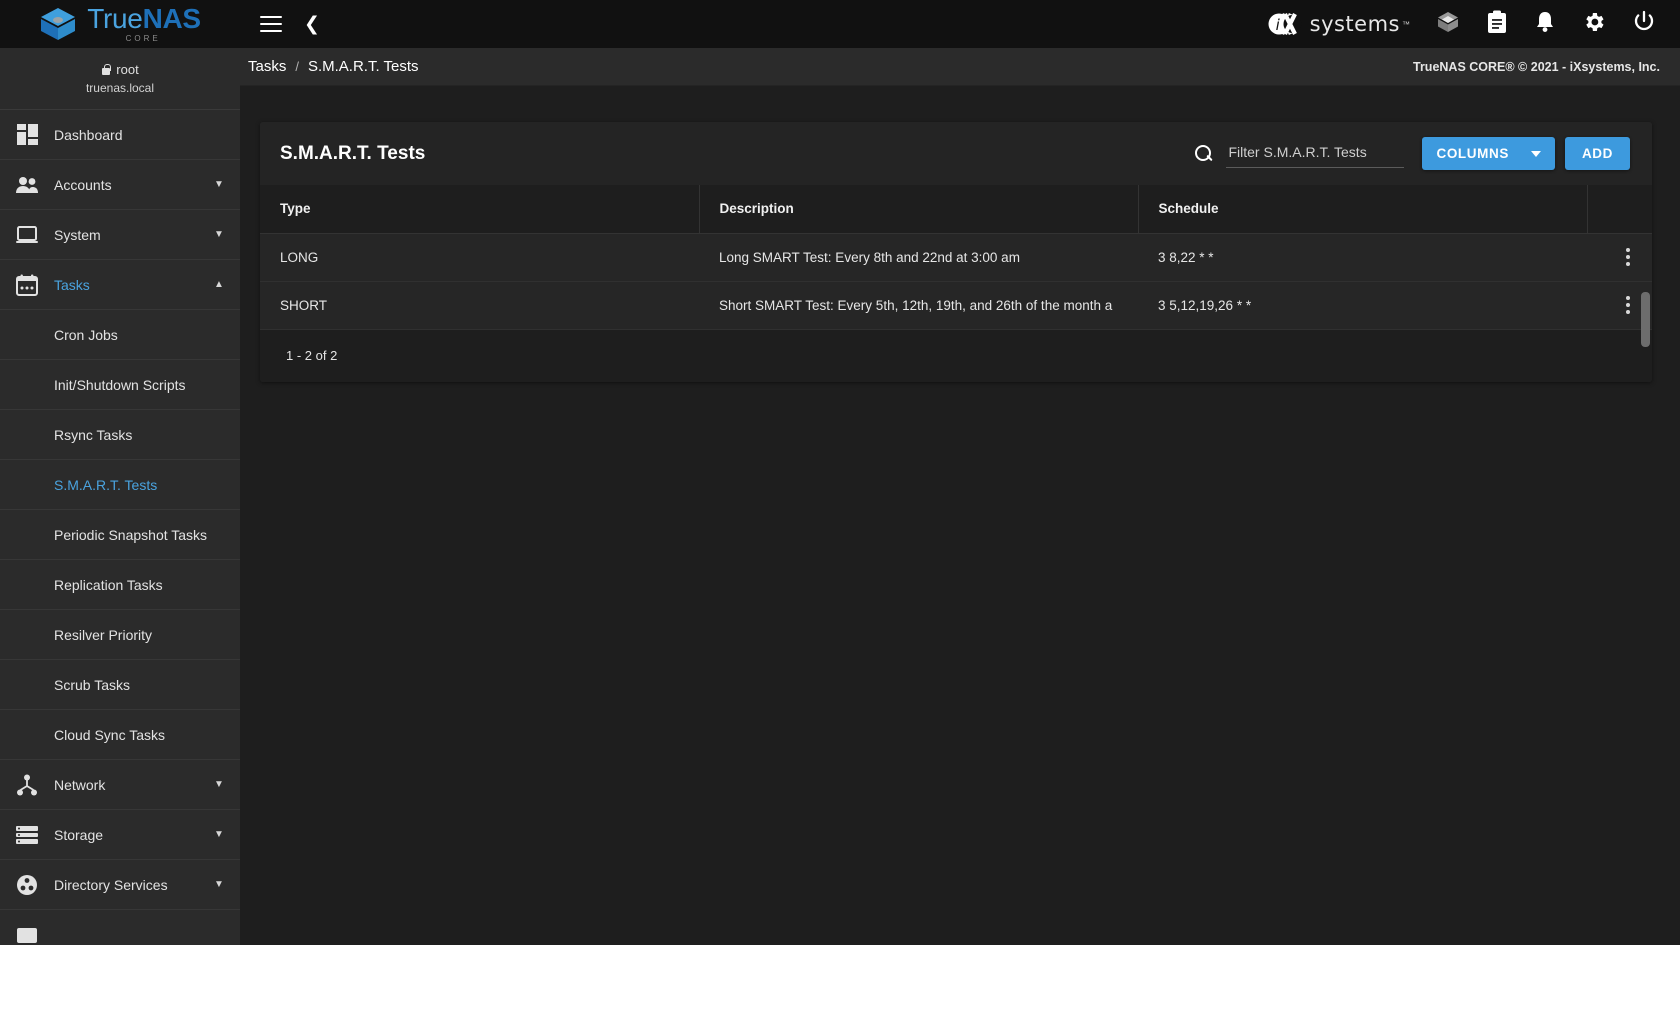  What do you see at coordinates (1315, 153) in the screenshot?
I see `search-input` at bounding box center [1315, 153].